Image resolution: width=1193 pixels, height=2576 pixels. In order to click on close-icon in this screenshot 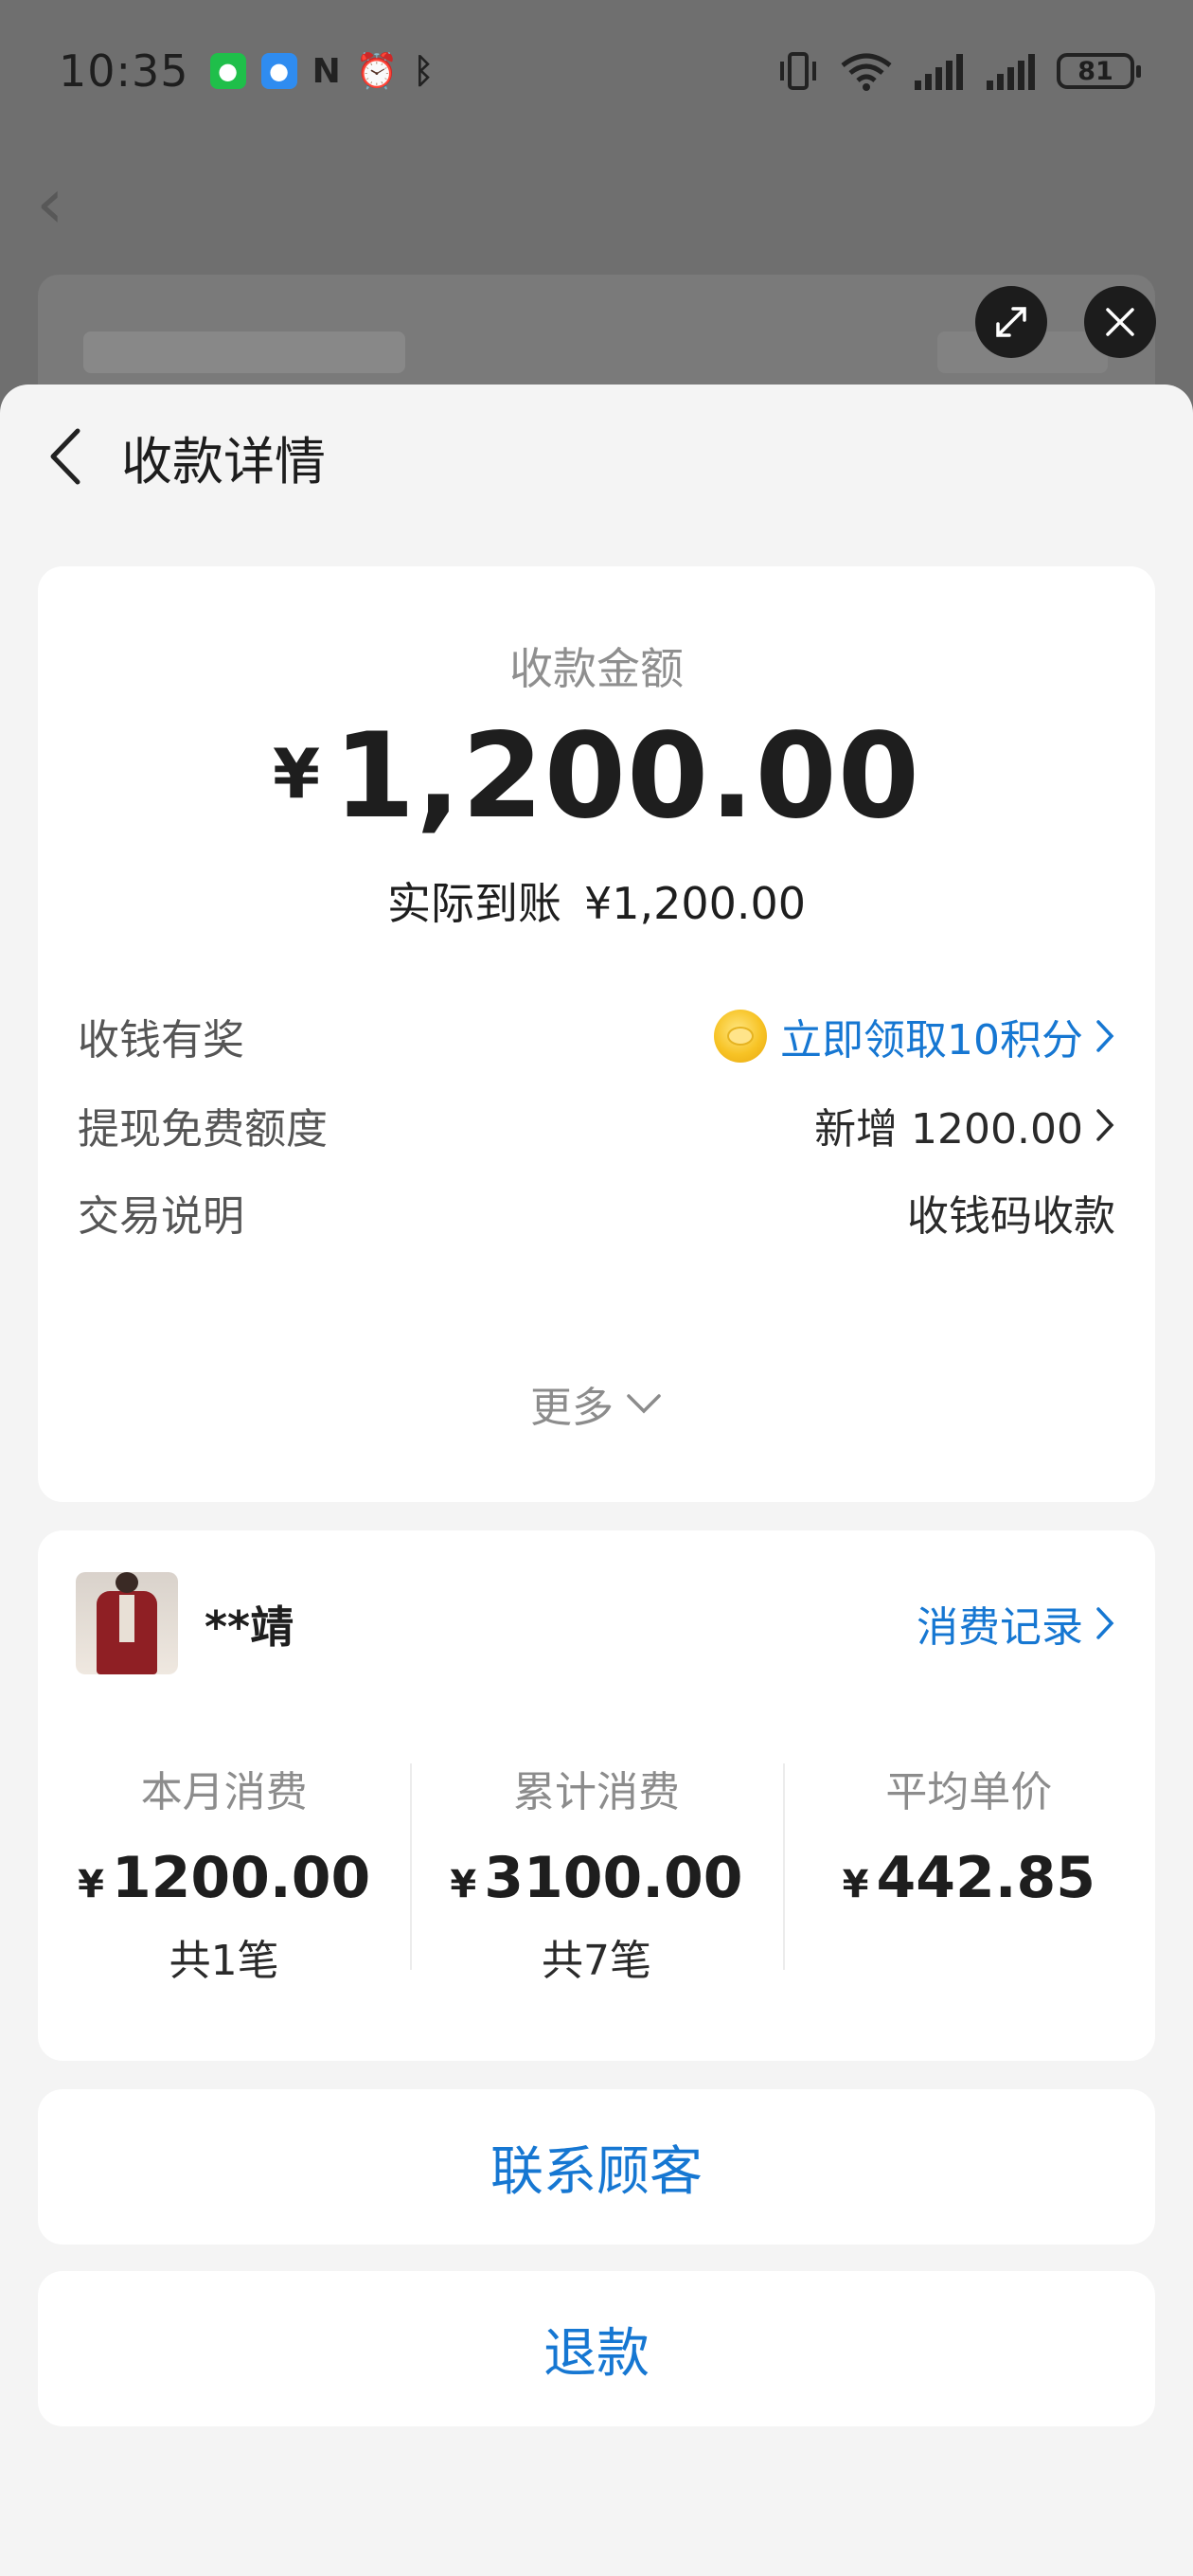, I will do `click(1120, 322)`.